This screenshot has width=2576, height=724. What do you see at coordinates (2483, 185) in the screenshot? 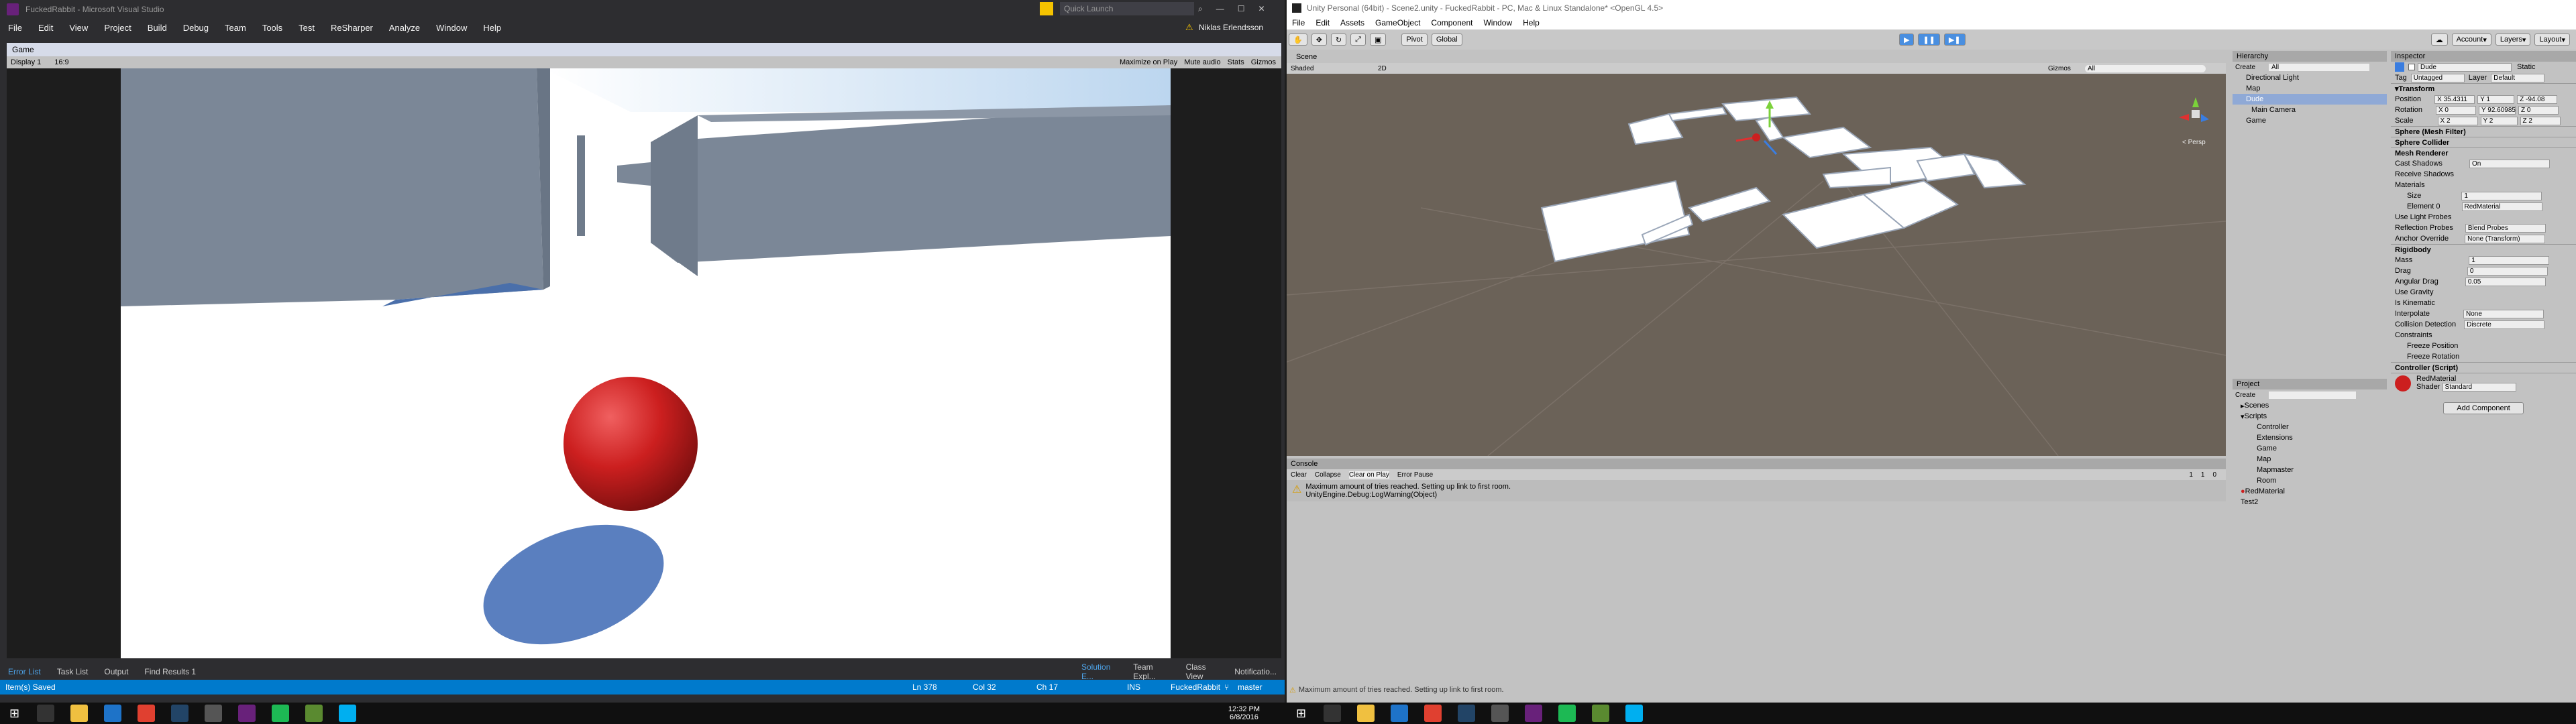
I see `materials-foldout: Materials` at bounding box center [2483, 185].